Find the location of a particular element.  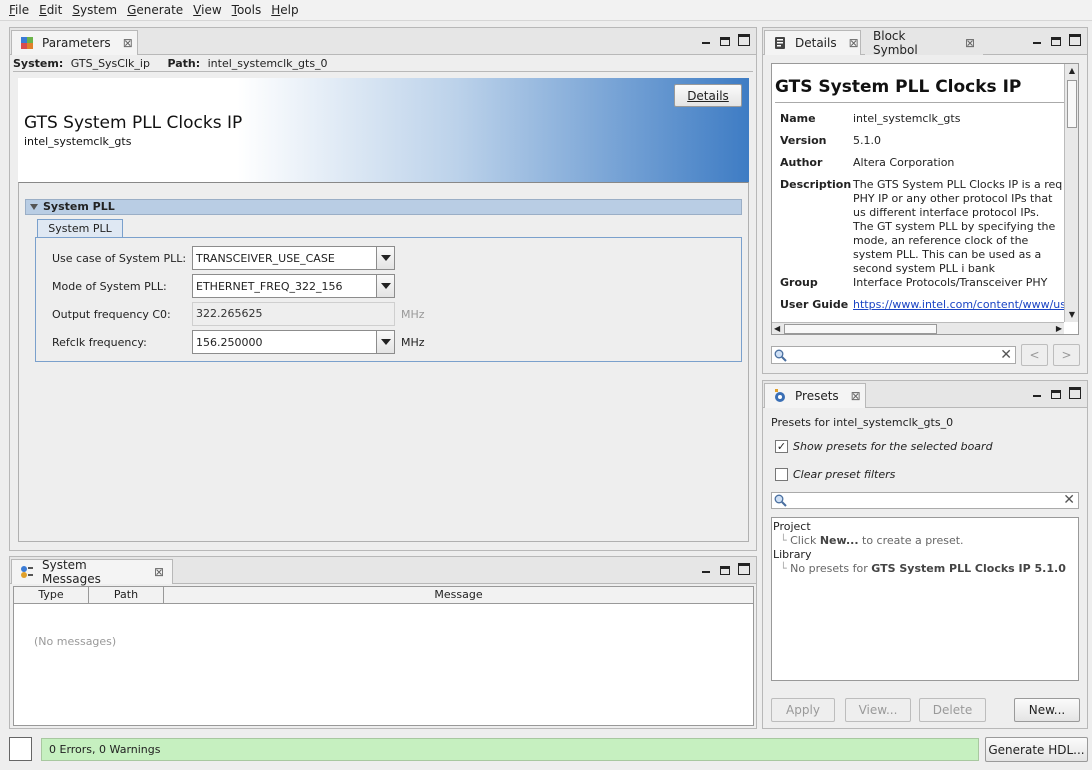

field-combo-0: TRANSCEIVER_USE_CASE is located at coordinates (293, 258).